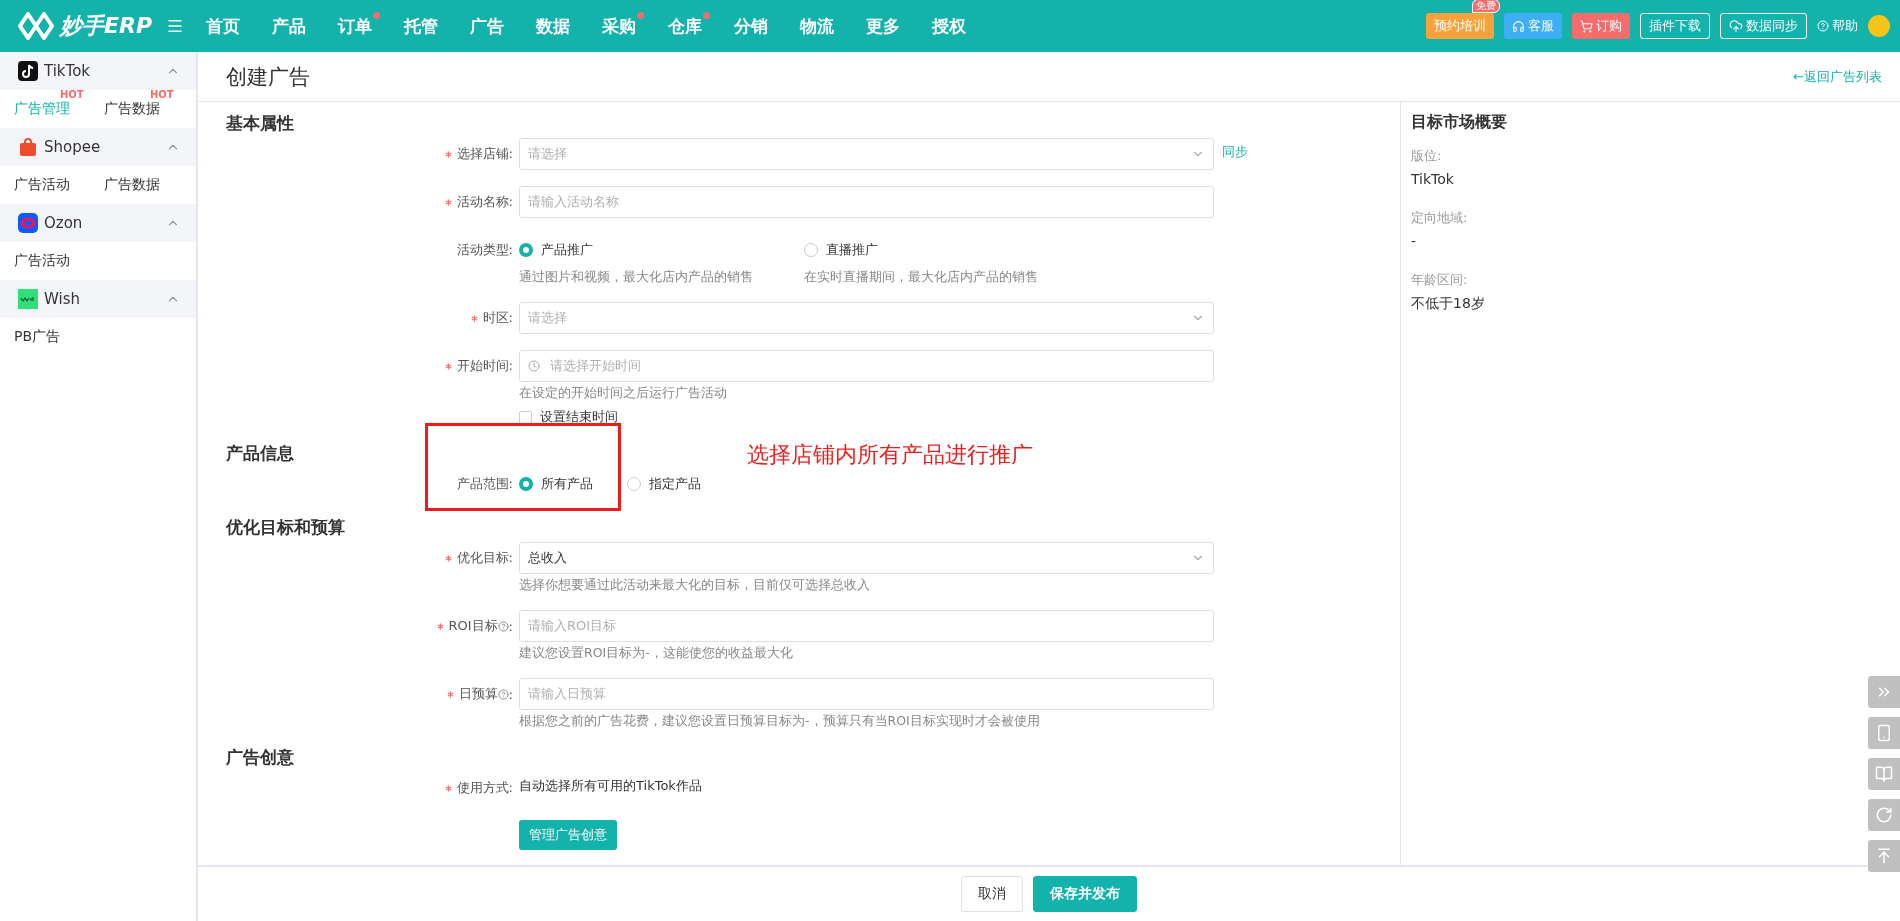 The width and height of the screenshot is (1900, 921). What do you see at coordinates (1433, 179) in the screenshot?
I see `summary-value: TikTok` at bounding box center [1433, 179].